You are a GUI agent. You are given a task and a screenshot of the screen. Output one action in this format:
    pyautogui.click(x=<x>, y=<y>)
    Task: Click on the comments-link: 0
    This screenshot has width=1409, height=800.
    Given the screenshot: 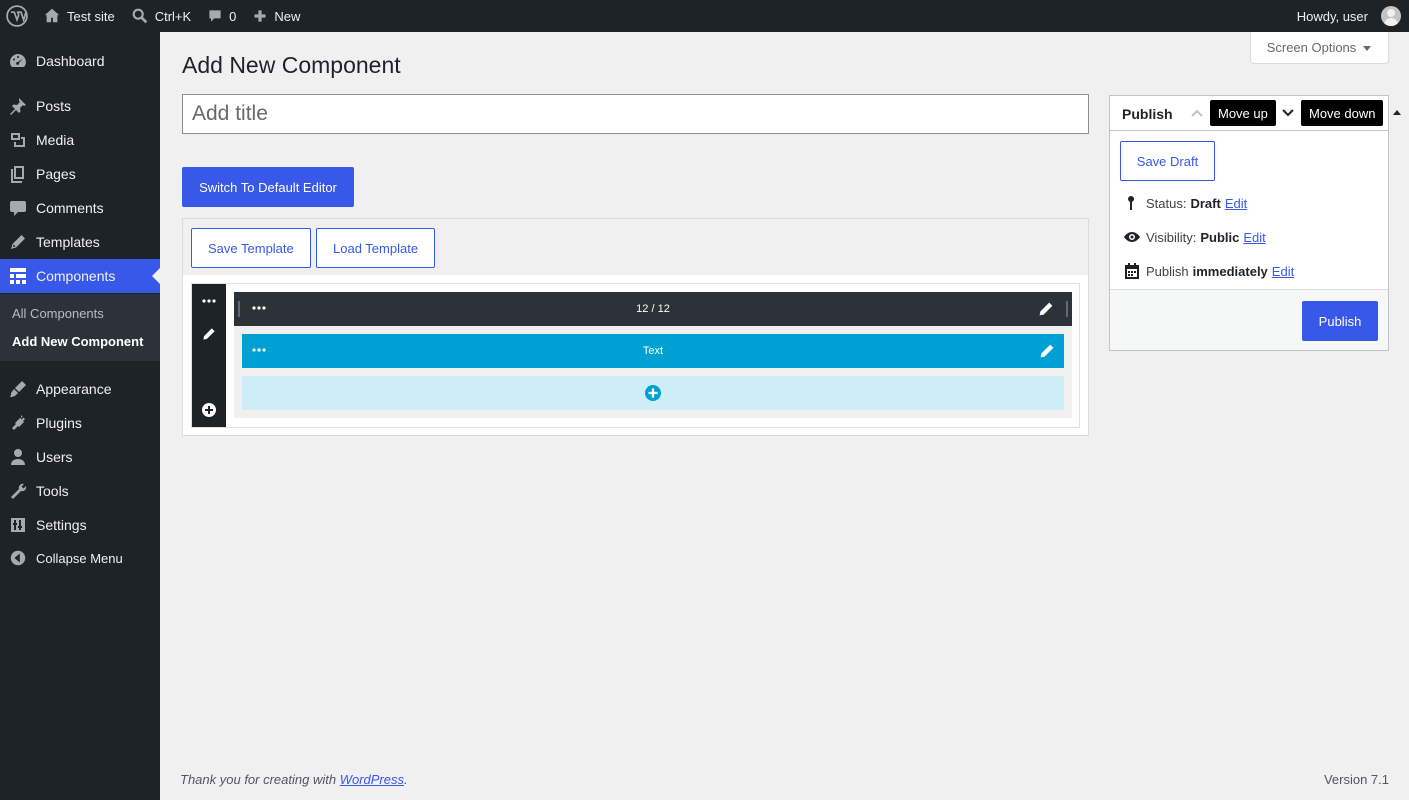 What is the action you would take?
    pyautogui.click(x=221, y=16)
    